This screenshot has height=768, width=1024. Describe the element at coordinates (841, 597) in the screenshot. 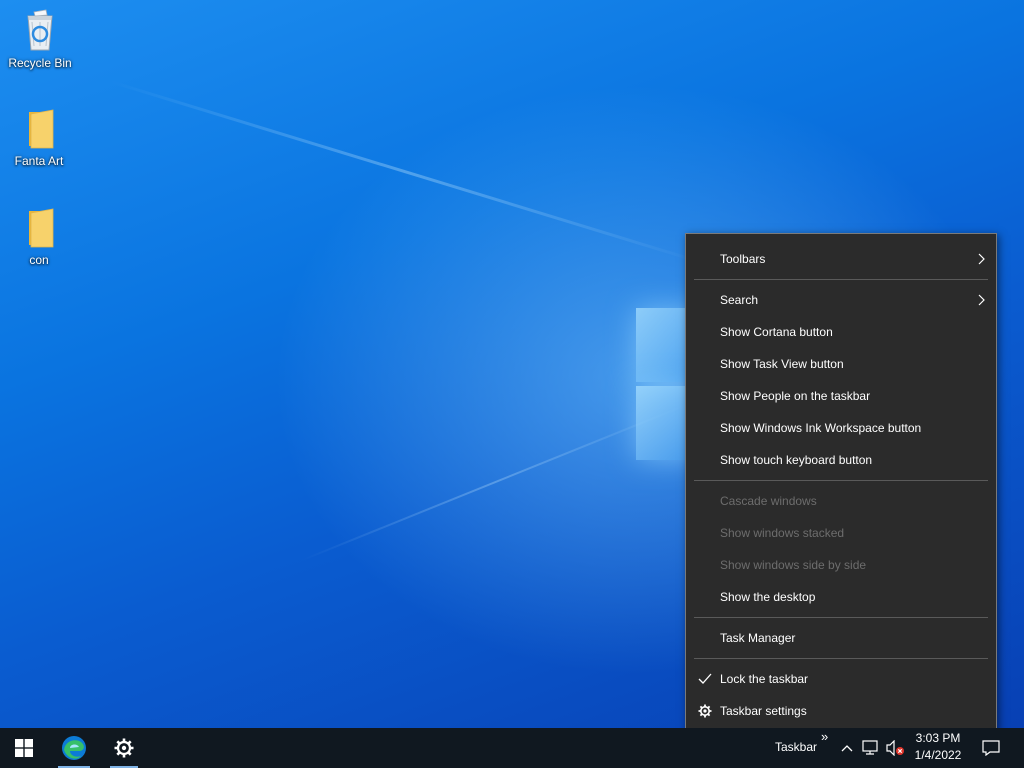

I see `menu-item-show-desktop: Show the desktop` at that location.